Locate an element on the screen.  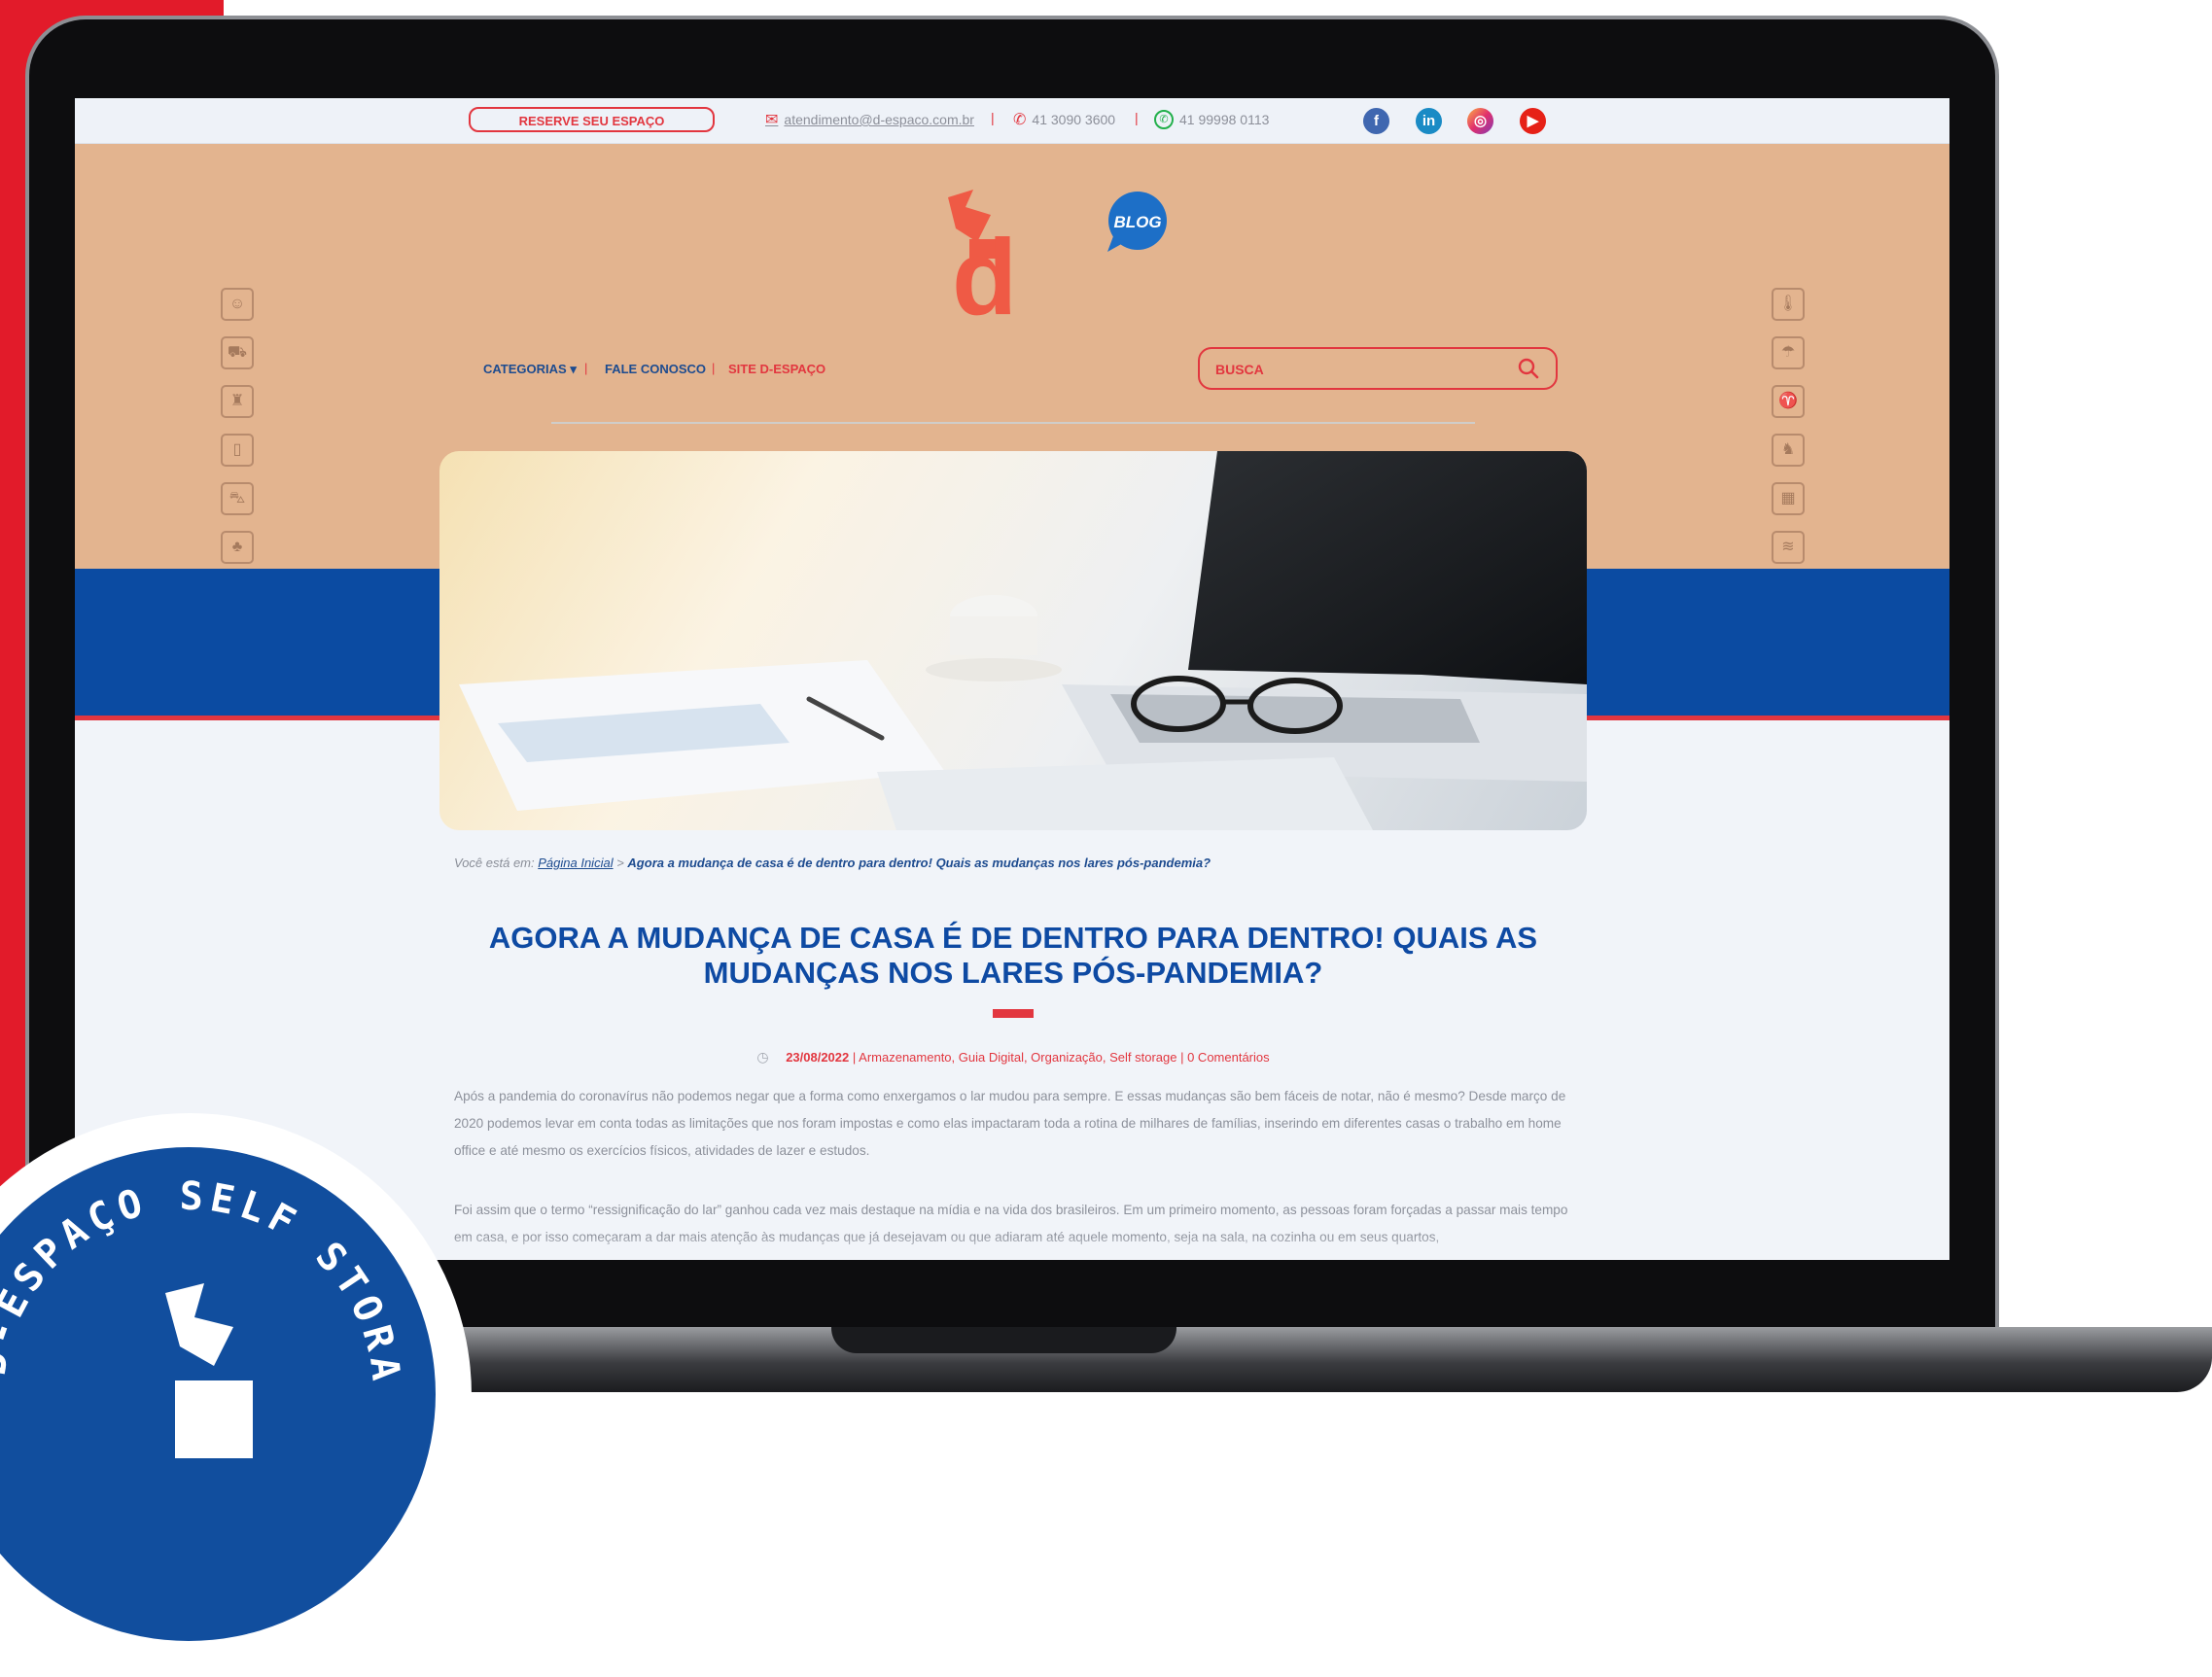
laptop-base is located at coordinates (1252, 1359).